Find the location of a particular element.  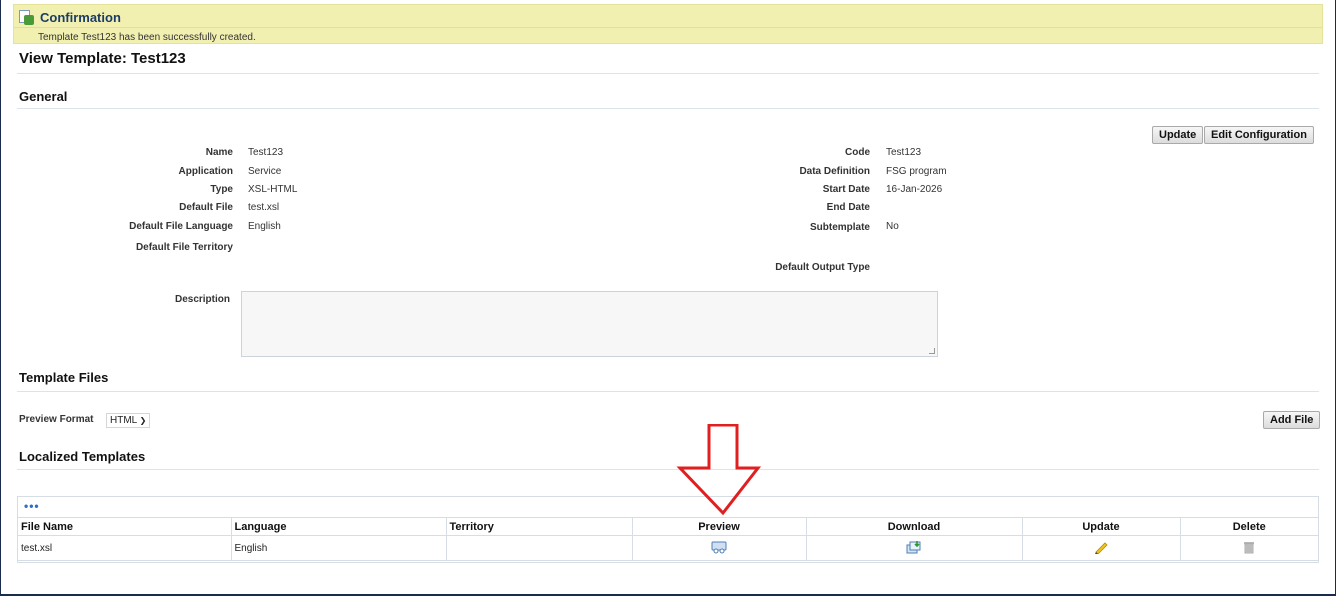

code-value: Test123 is located at coordinates (904, 152).